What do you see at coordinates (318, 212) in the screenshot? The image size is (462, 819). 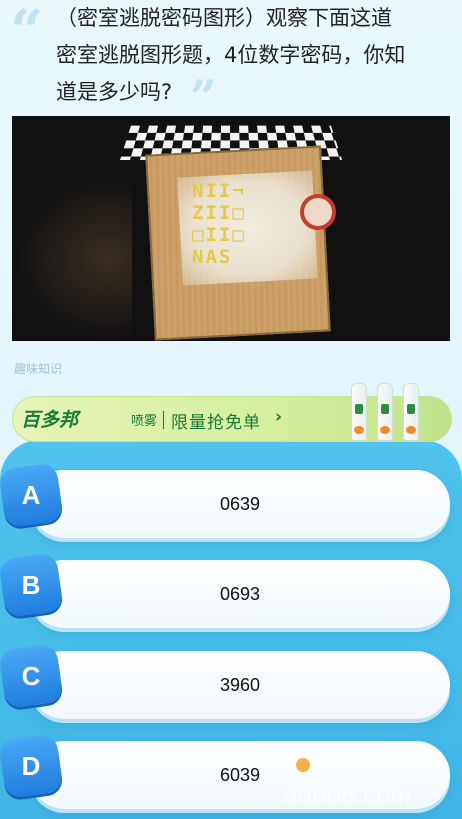 I see `red-stamp-icon` at bounding box center [318, 212].